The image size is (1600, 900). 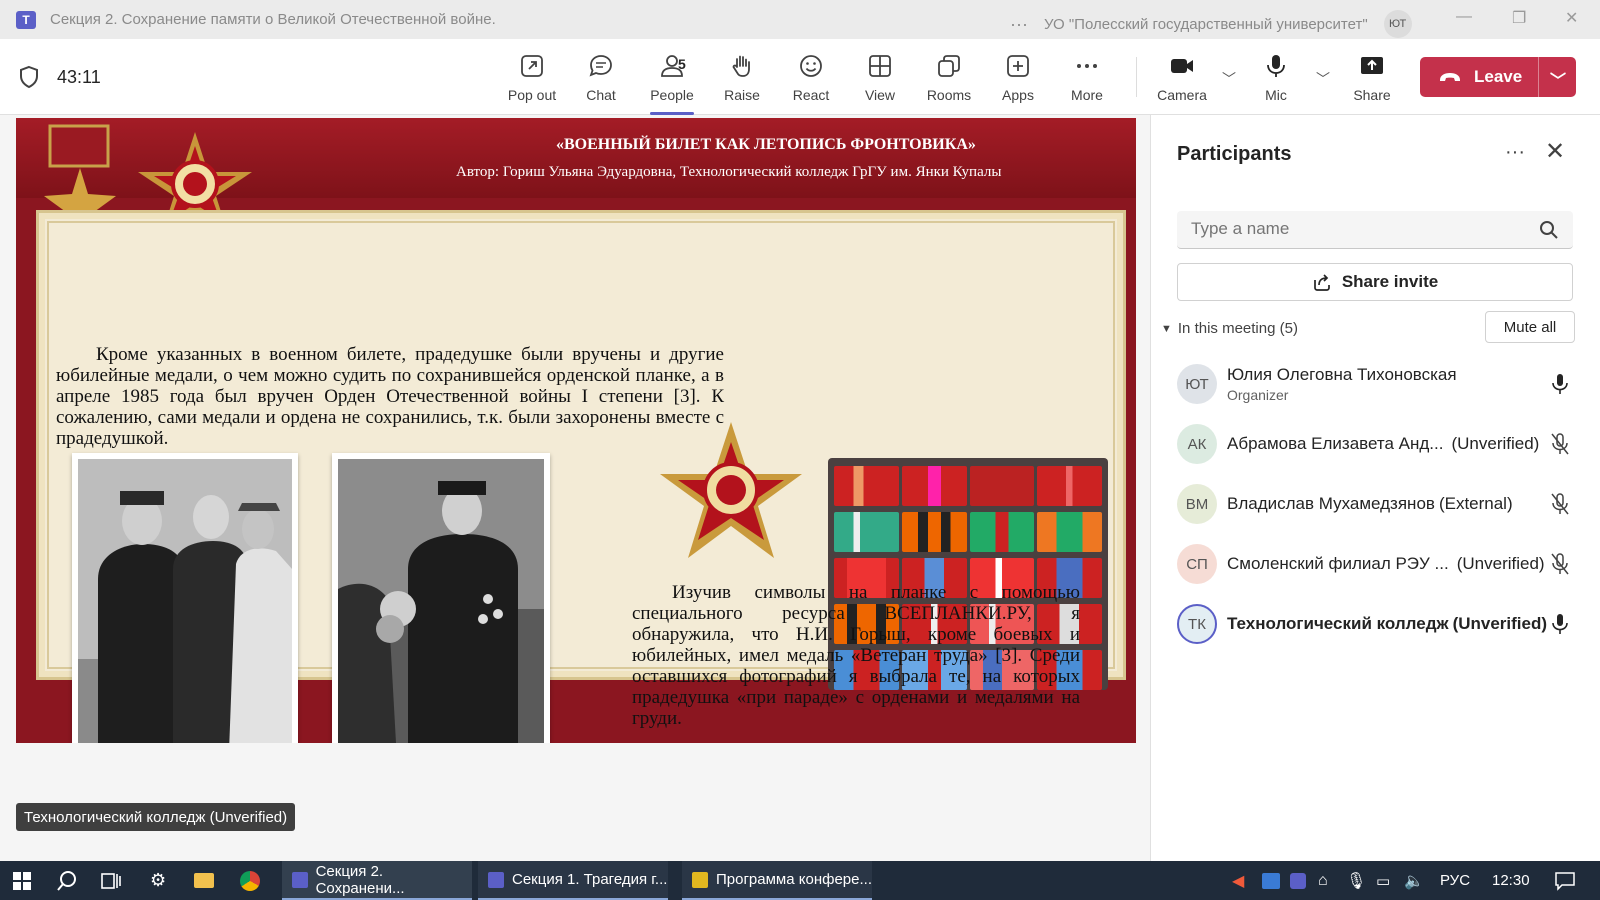 I want to click on file-explorer-taskbar-icon, so click(x=204, y=880).